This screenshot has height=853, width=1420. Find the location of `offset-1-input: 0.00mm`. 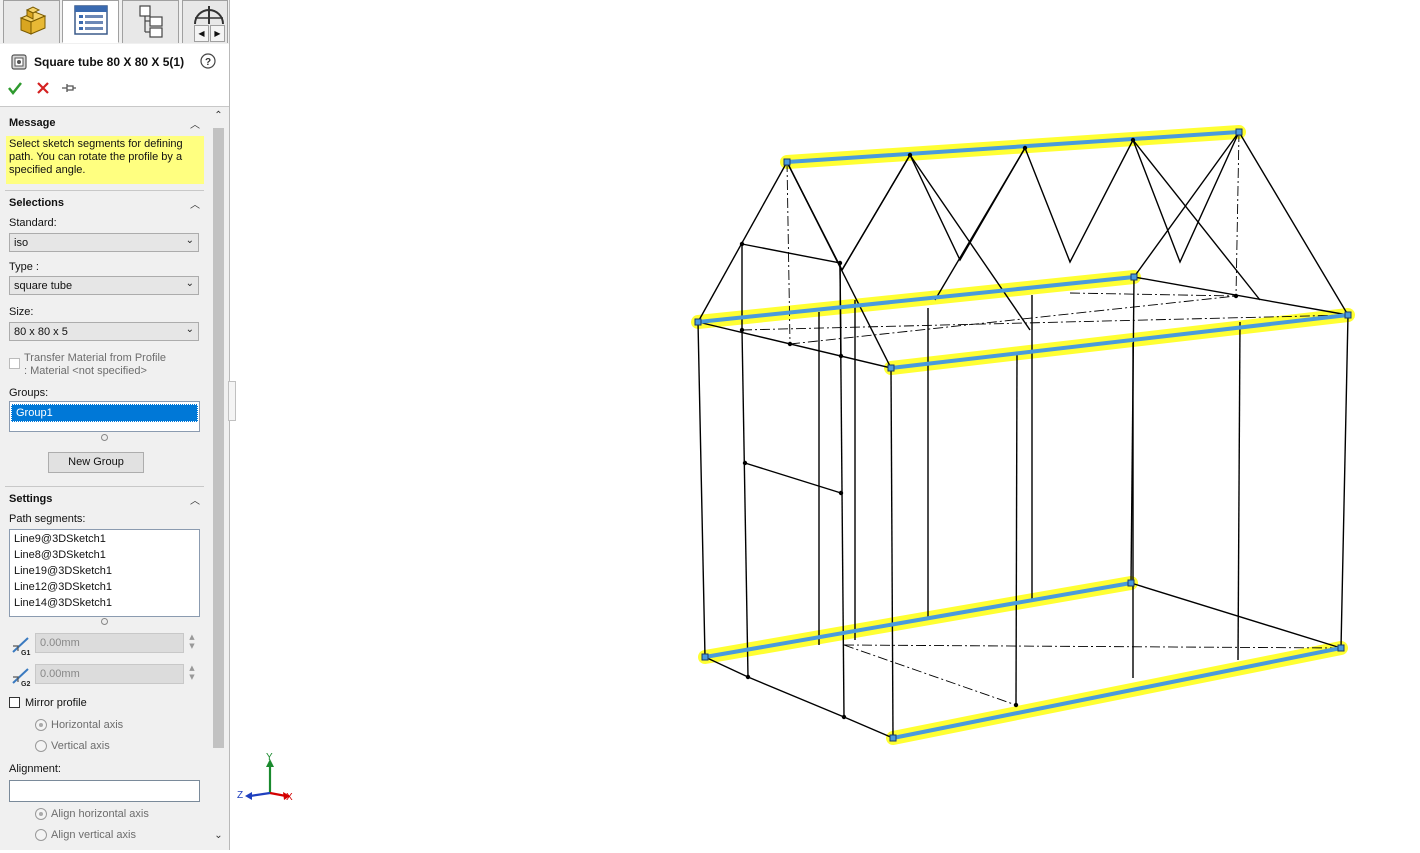

offset-1-input: 0.00mm is located at coordinates (109, 643).